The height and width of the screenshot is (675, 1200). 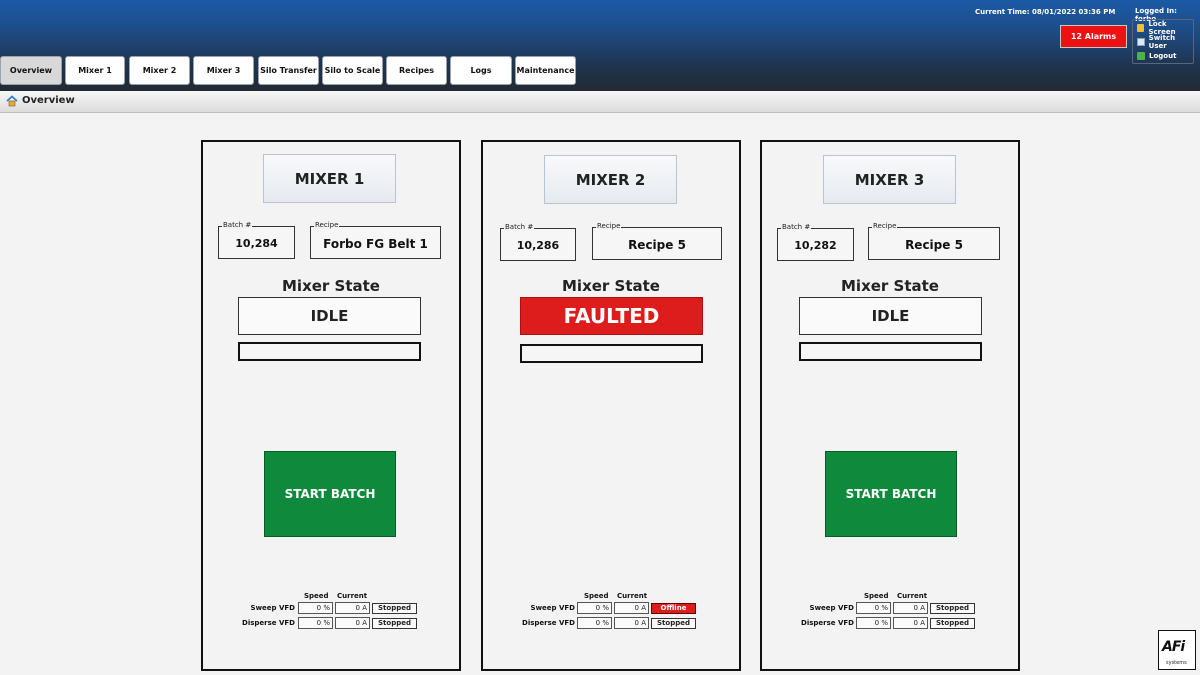 I want to click on batch-number-field: Batch # 10,282, so click(x=815, y=242).